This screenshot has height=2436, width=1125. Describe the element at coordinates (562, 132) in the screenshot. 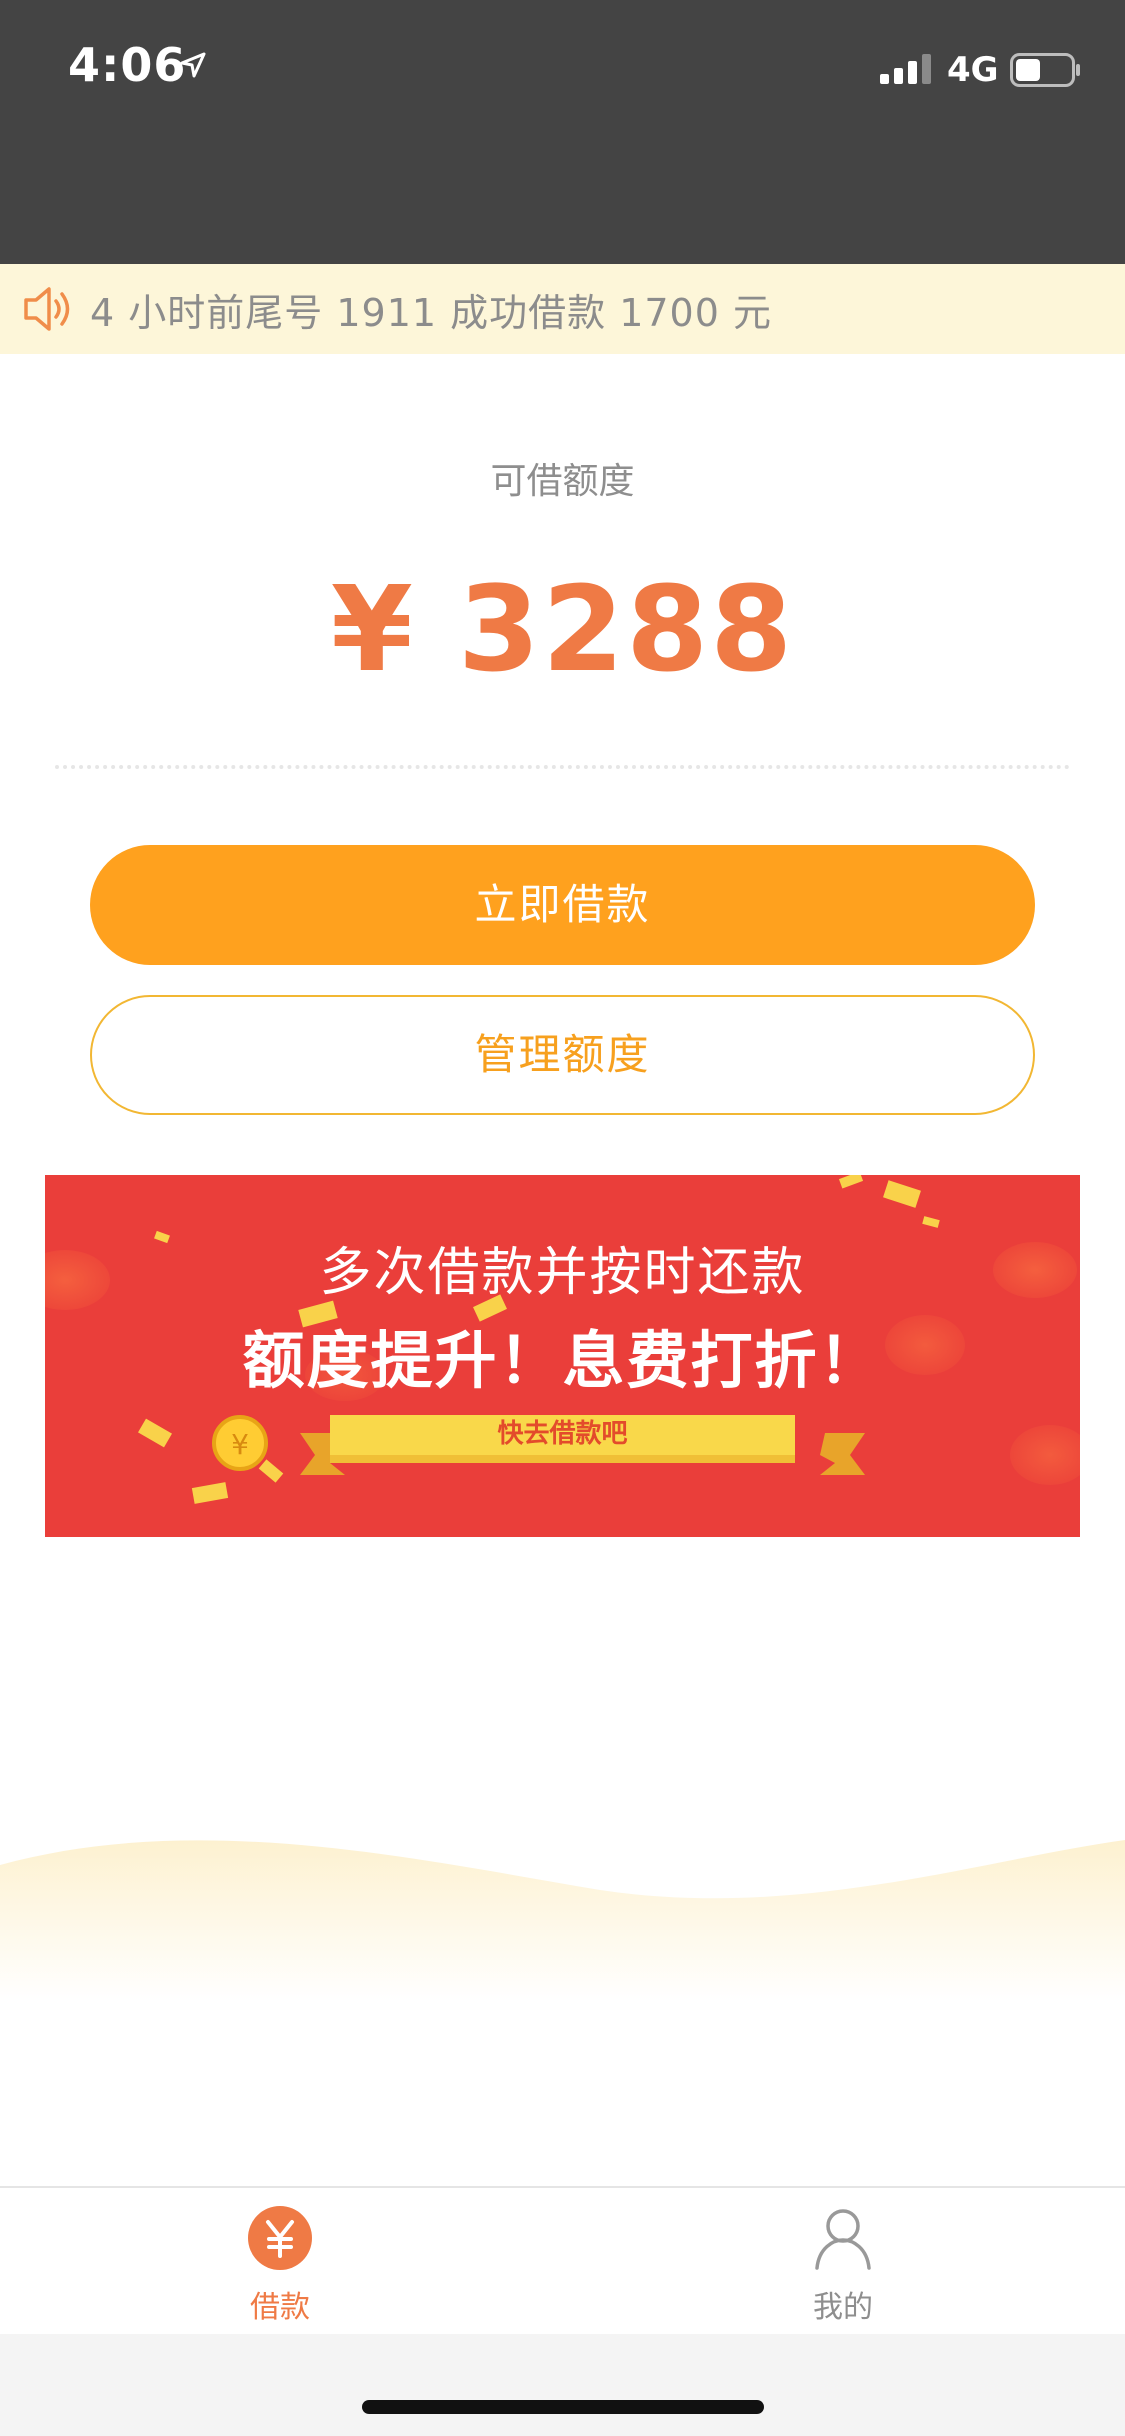

I see `status-bar: 4:06 4G` at that location.